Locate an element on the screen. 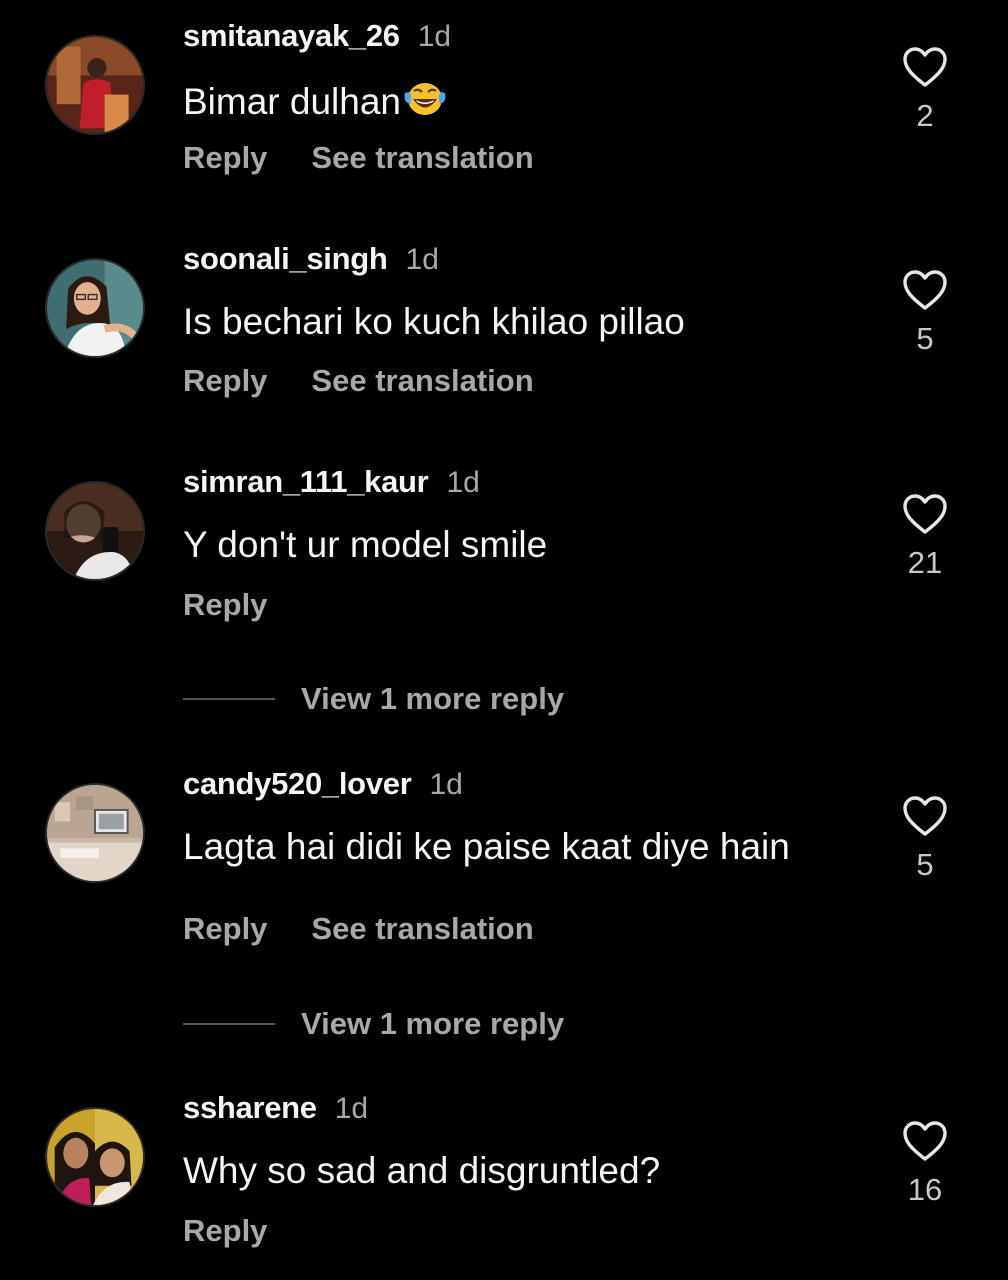 This screenshot has width=1008, height=1280. comment-text: Lagta hai didi ke paise kaat diye hain is located at coordinates (486, 846).